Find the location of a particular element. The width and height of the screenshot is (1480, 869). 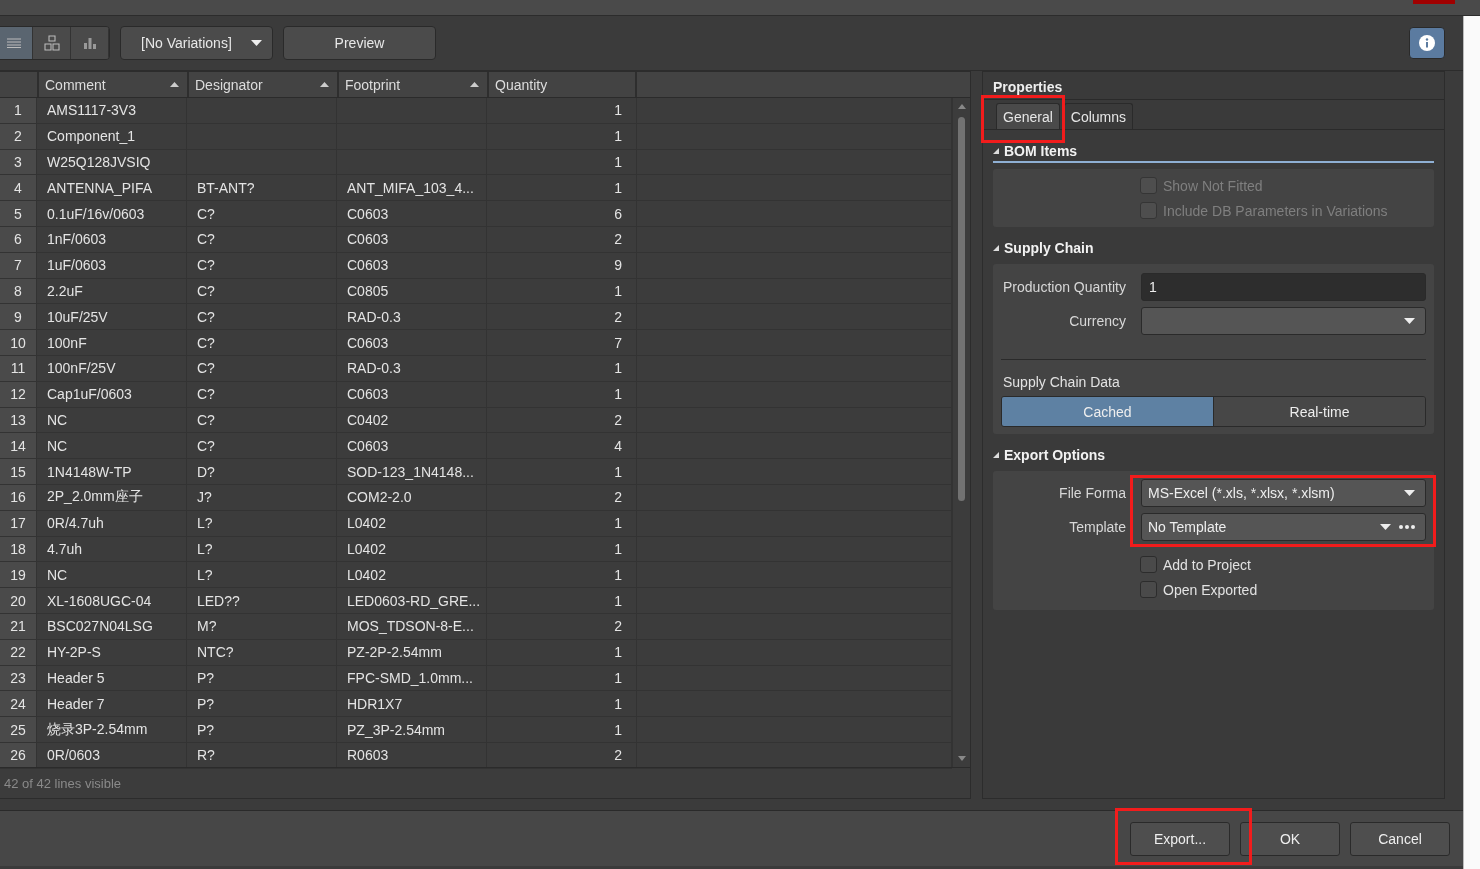

checkbox-row: Add to Project is located at coordinates (1283, 564).